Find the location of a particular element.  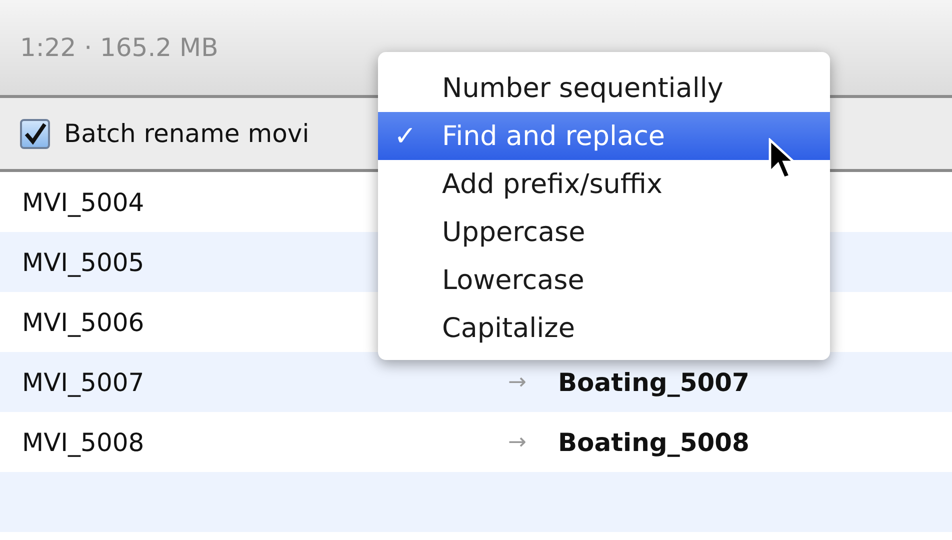

original-name: MVI_5005 is located at coordinates (84, 262).